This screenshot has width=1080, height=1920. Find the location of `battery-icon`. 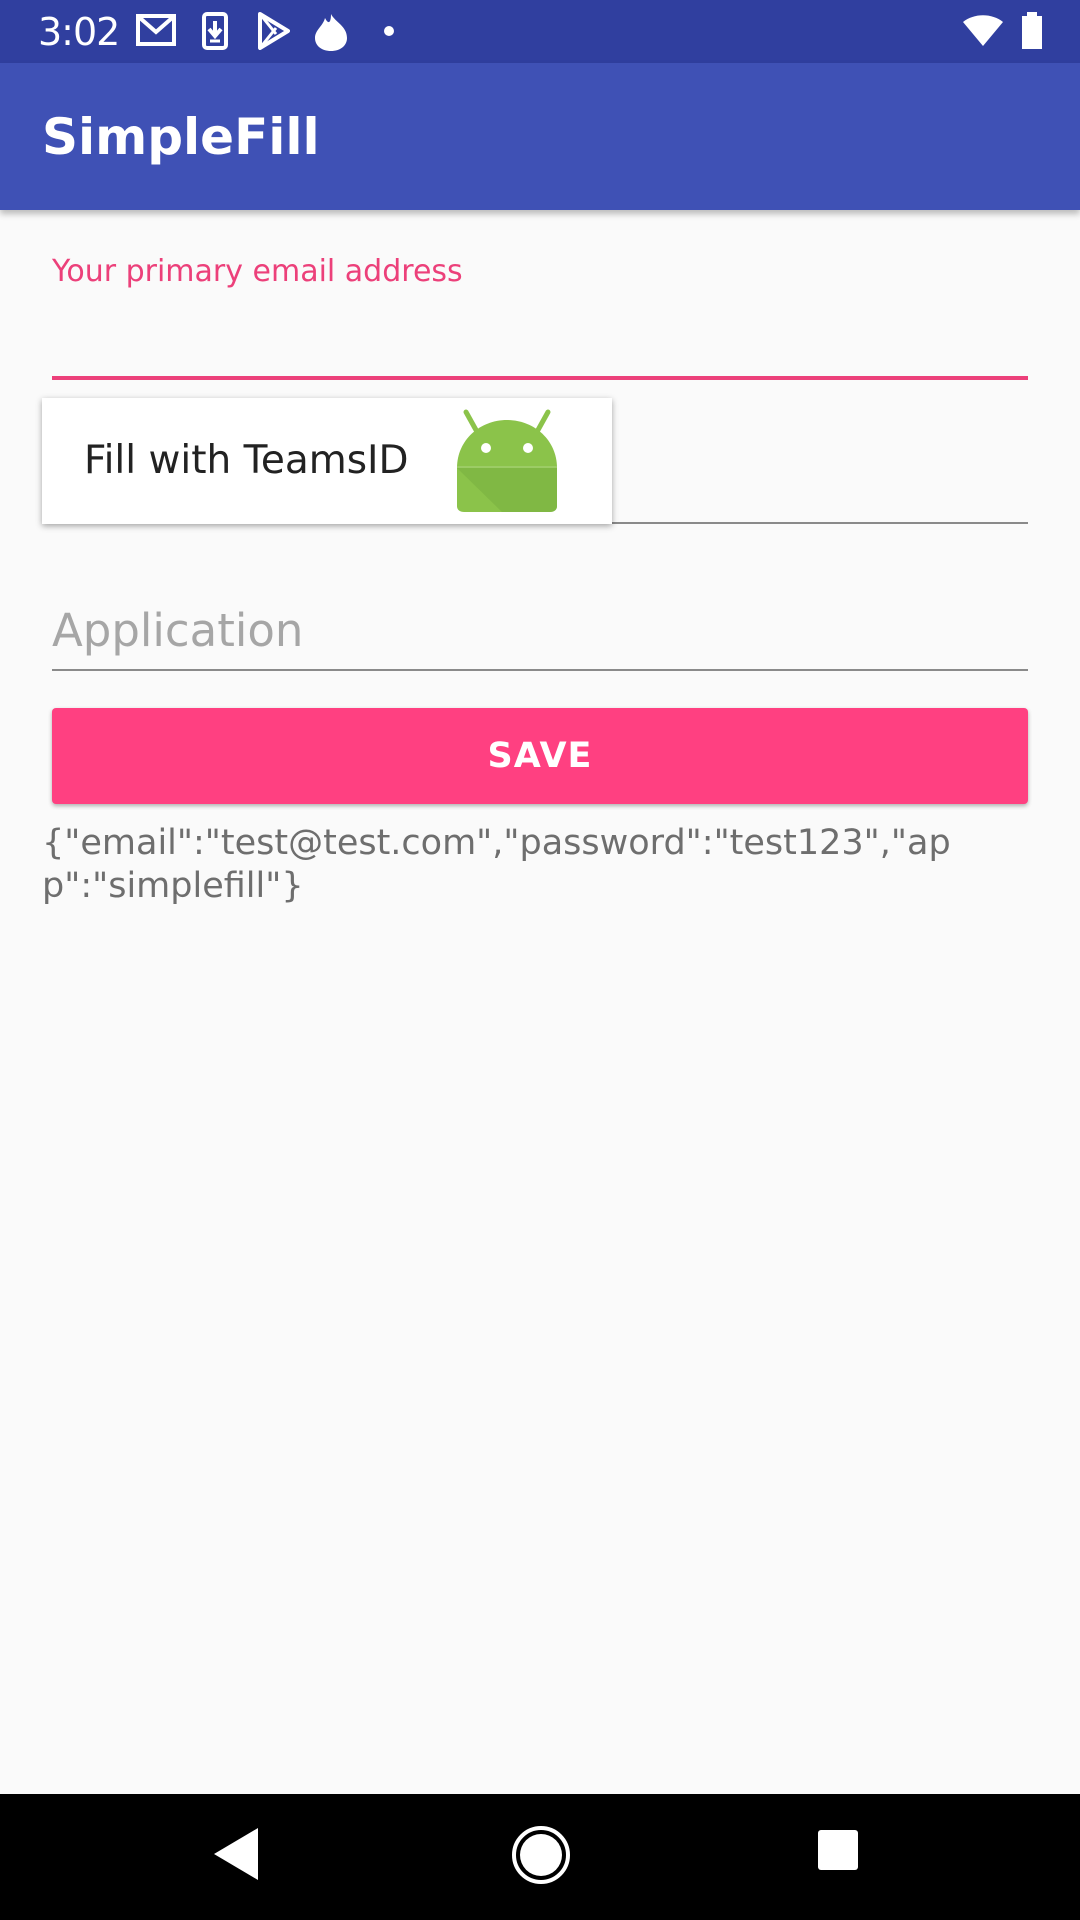

battery-icon is located at coordinates (1032, 30).